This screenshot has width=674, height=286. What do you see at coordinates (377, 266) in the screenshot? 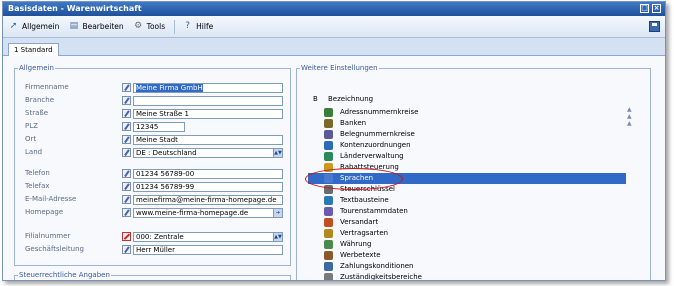
I see `list-item-label: Zahlungskonditionen` at bounding box center [377, 266].